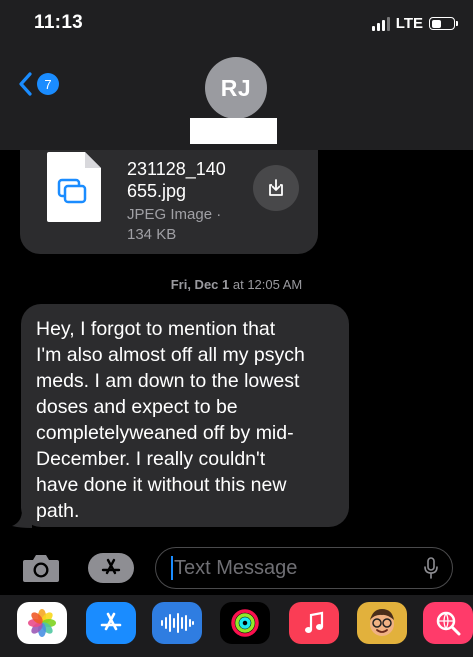  What do you see at coordinates (176, 180) in the screenshot?
I see `attachment-filename: 231128_140 655.jpg` at bounding box center [176, 180].